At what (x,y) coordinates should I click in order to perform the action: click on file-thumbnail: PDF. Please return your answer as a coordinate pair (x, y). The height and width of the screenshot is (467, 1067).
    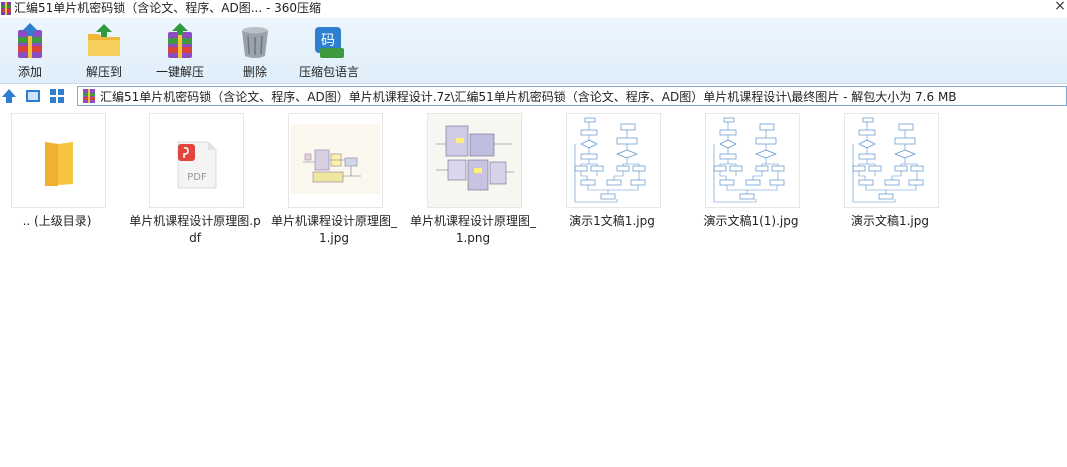
    Looking at the image, I should click on (196, 160).